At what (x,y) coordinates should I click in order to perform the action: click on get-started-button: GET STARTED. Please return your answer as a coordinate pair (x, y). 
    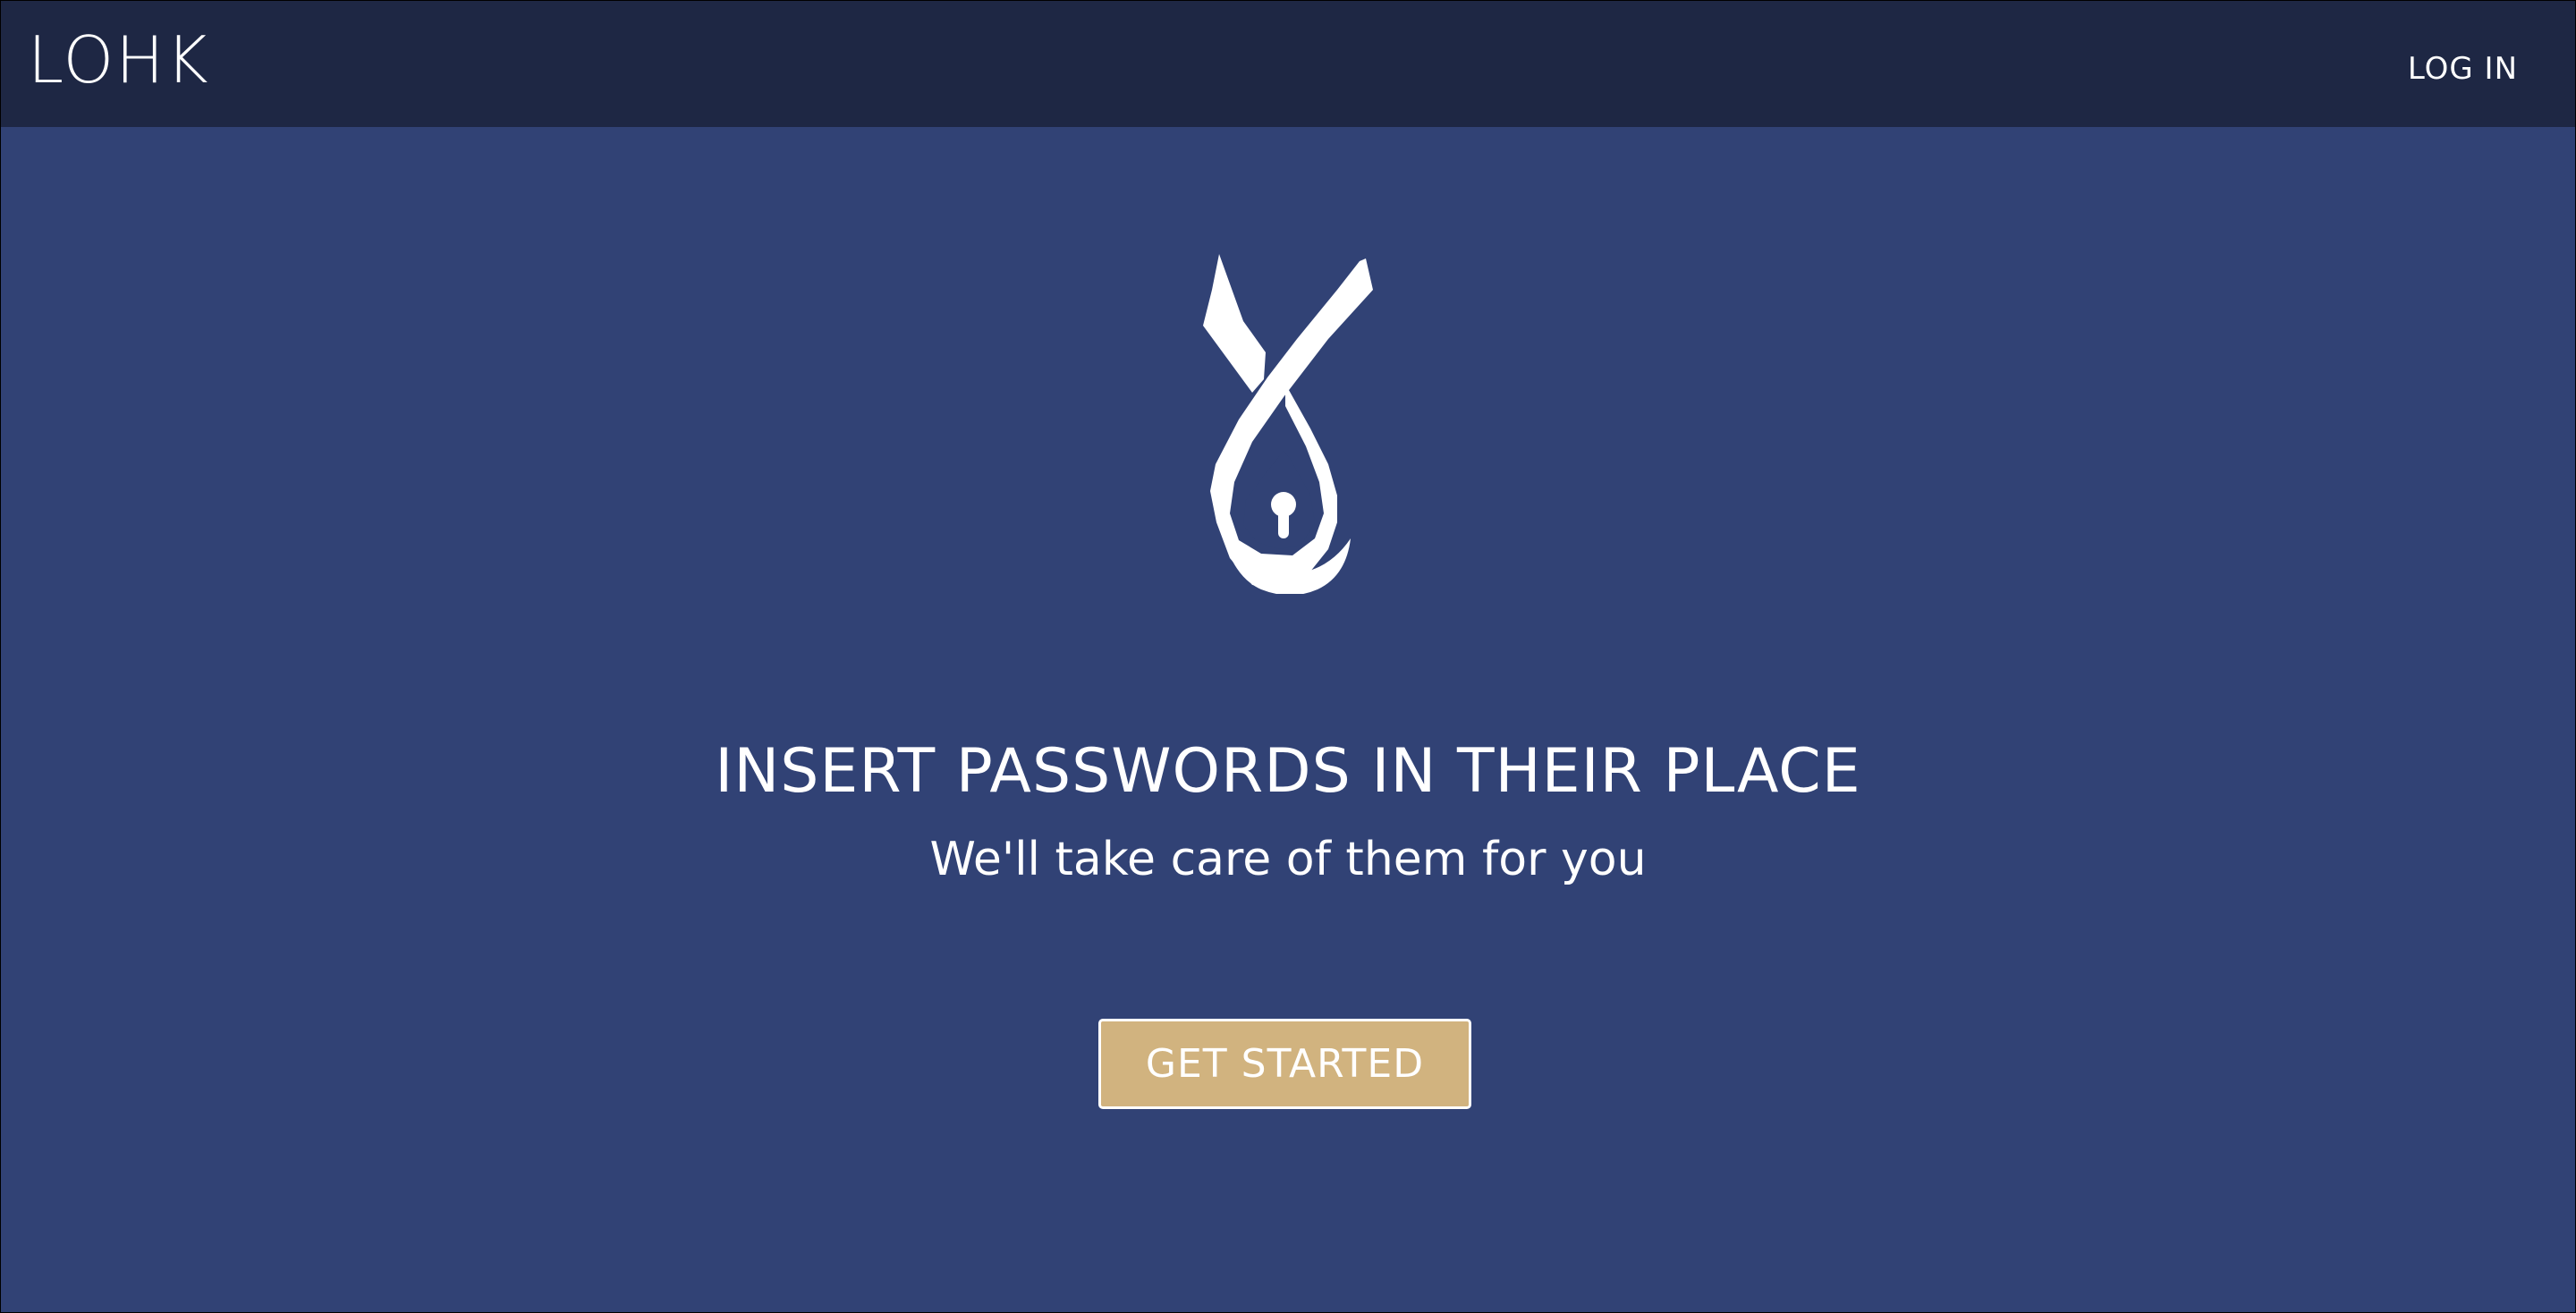
    Looking at the image, I should click on (1284, 1064).